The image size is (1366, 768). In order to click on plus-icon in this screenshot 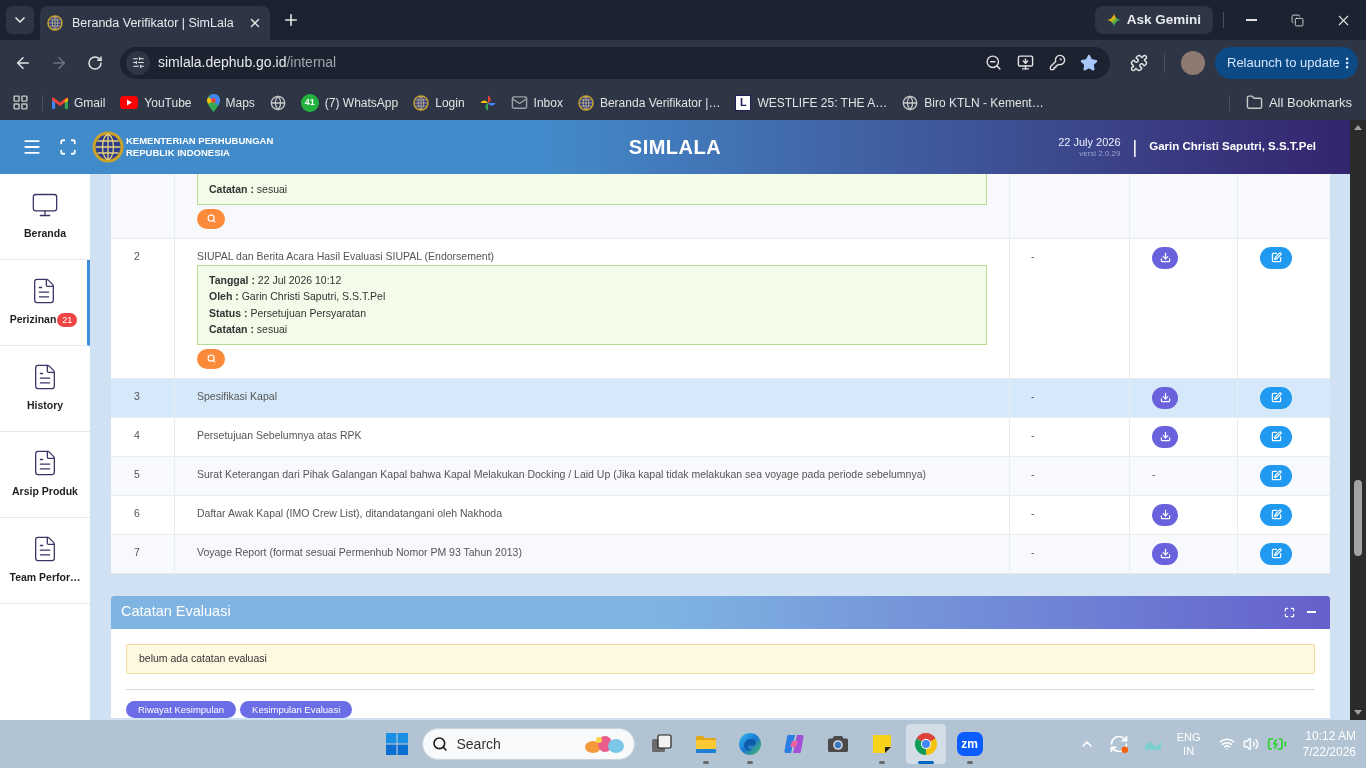, I will do `click(291, 20)`.